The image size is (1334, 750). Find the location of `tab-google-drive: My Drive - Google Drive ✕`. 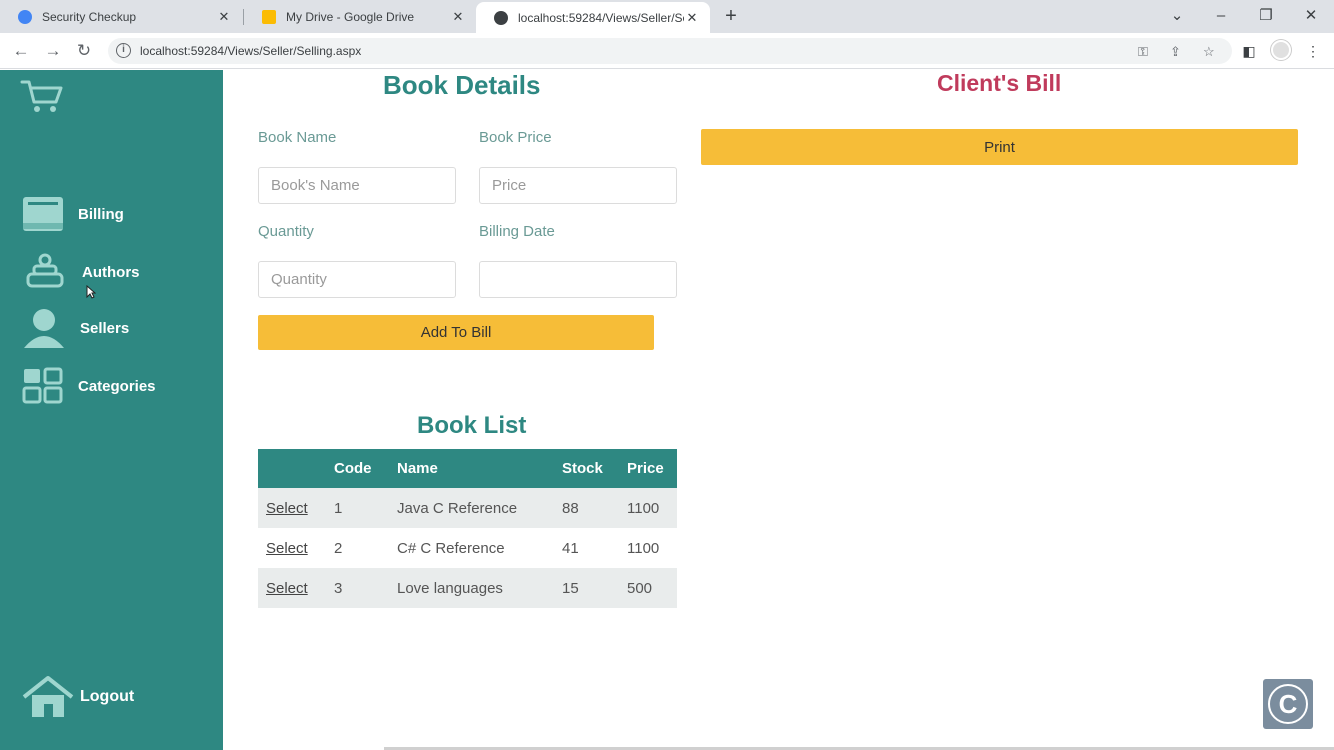

tab-google-drive: My Drive - Google Drive ✕ is located at coordinates (360, 16).